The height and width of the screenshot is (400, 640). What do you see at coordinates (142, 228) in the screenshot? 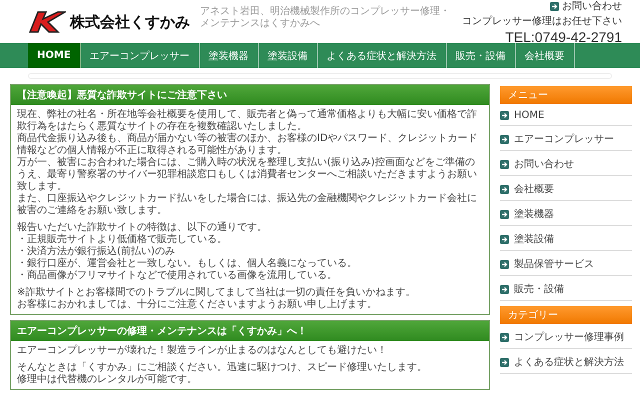
I see `article-text: 報告いただいた詐欺サイトの特徴は、以下の通りです。` at bounding box center [142, 228].